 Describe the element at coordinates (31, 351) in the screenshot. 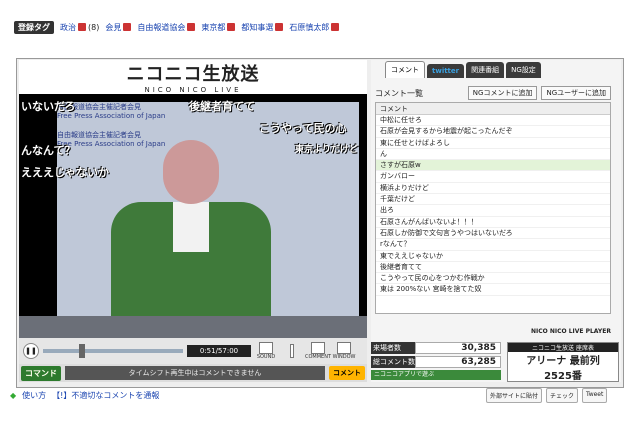

I see `pause-button: ❚❚` at that location.